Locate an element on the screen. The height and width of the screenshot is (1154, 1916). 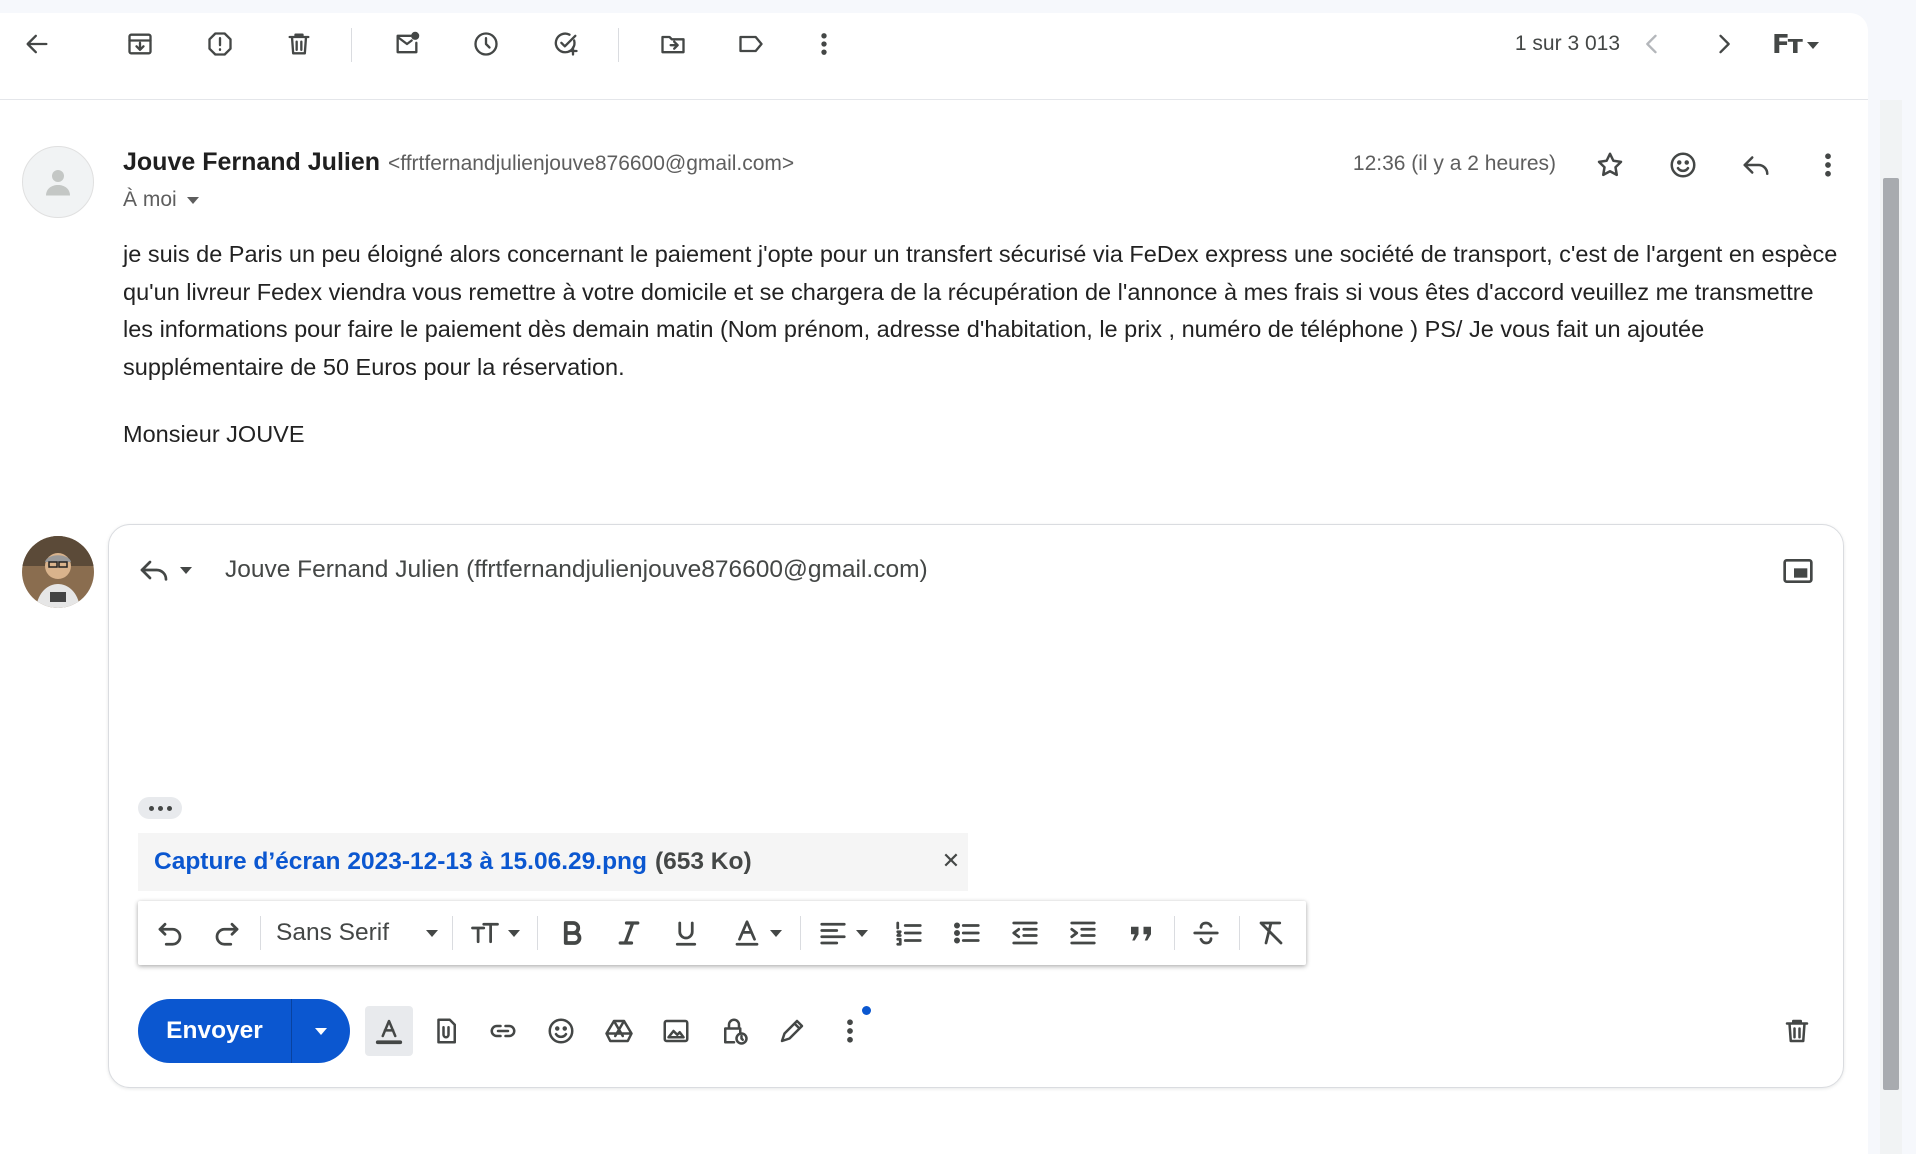
indent-less-button is located at coordinates (1025, 933).